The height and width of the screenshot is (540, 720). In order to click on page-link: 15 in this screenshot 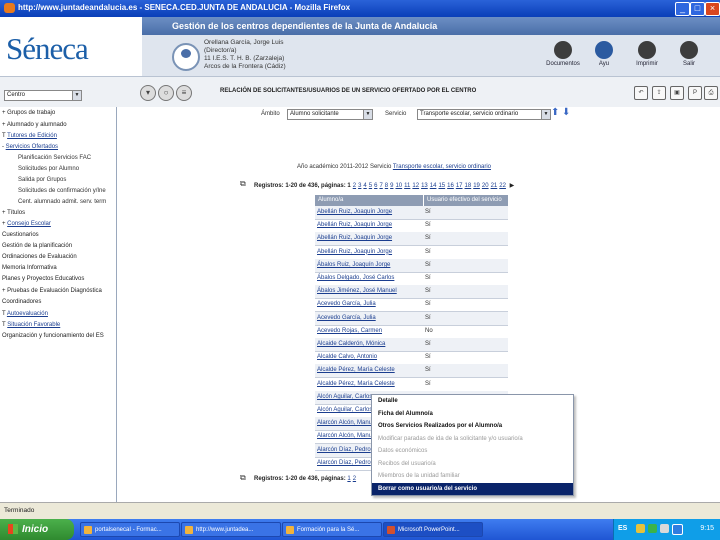, I will do `click(441, 186)`.